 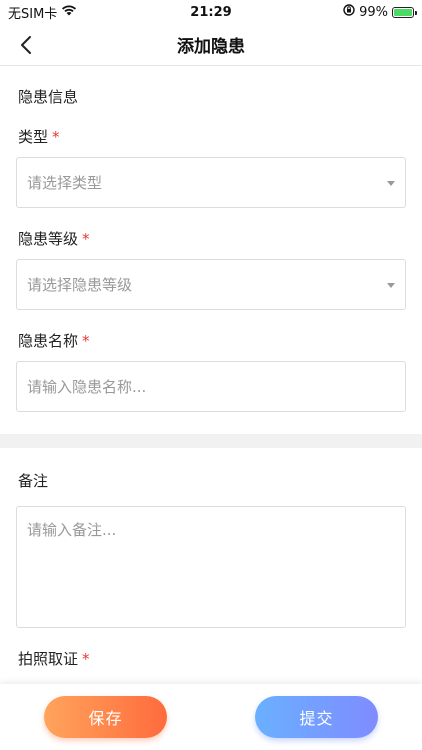 What do you see at coordinates (316, 717) in the screenshot?
I see `submit-button: 提交` at bounding box center [316, 717].